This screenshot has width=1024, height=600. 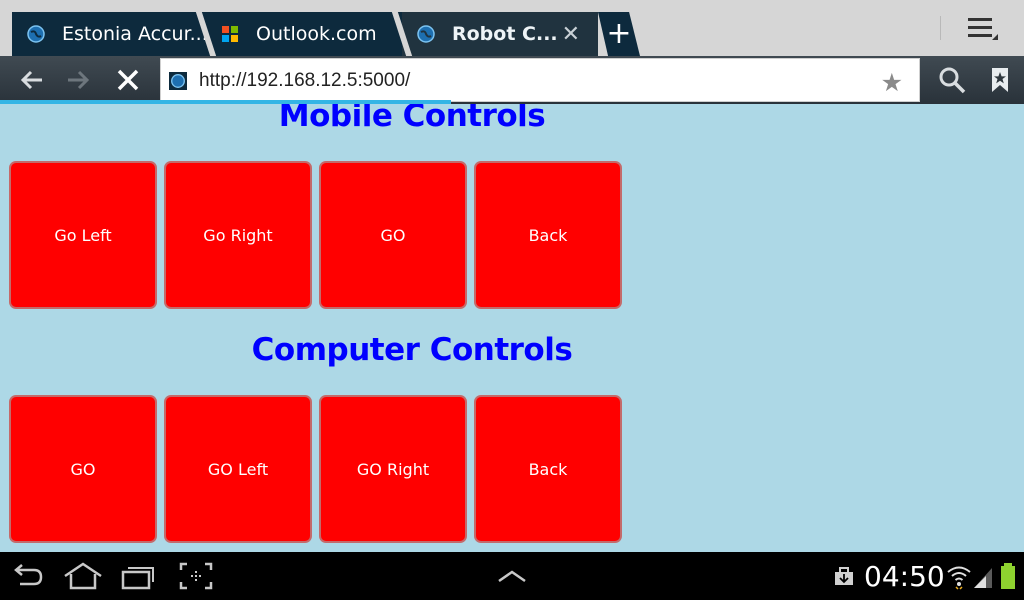 I want to click on address-bar: http://192.168.12.5:5000/ ★, so click(x=540, y=80).